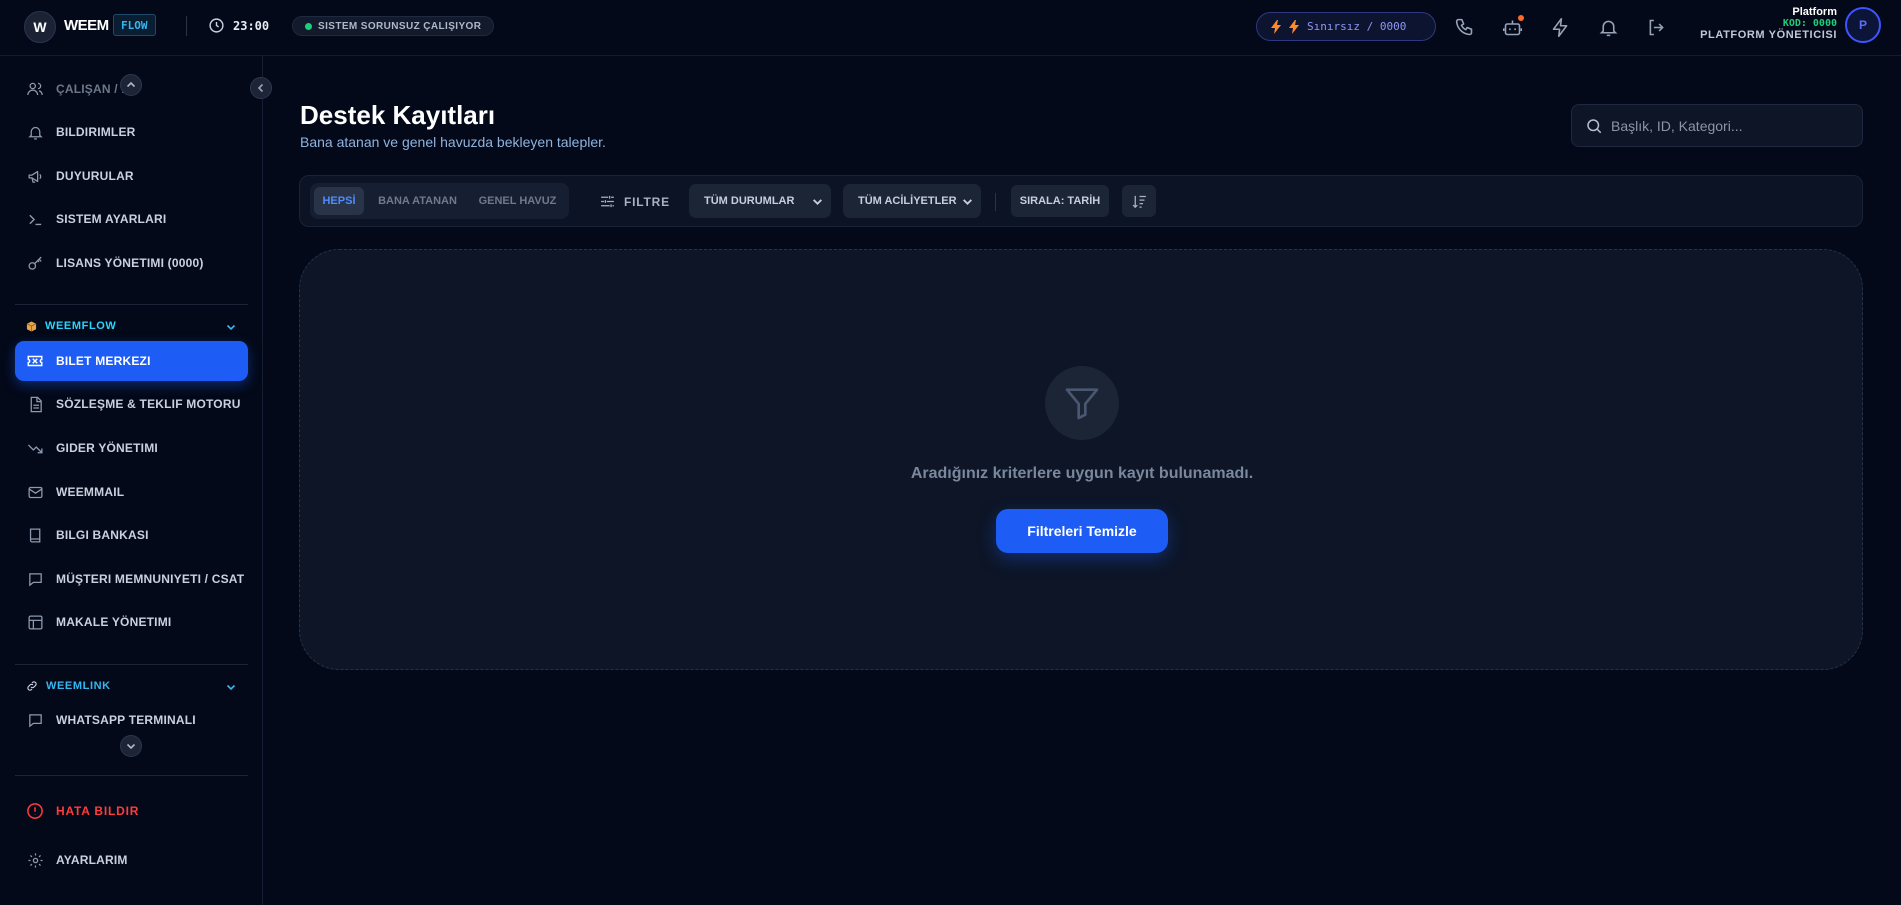 The height and width of the screenshot is (905, 1901). What do you see at coordinates (131, 746) in the screenshot?
I see `scroll-down-button` at bounding box center [131, 746].